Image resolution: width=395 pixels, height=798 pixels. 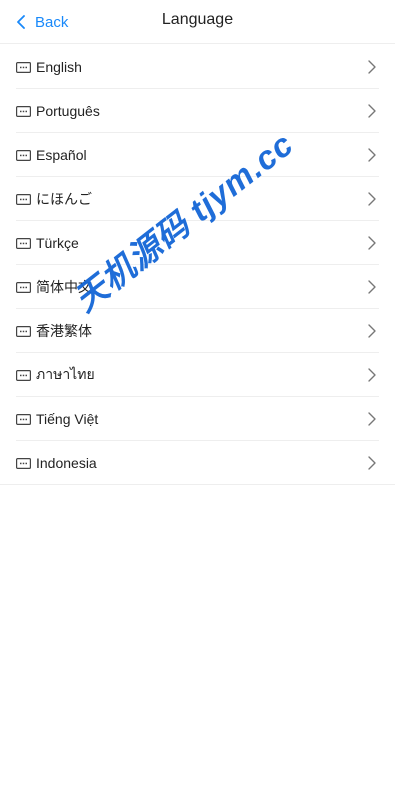 What do you see at coordinates (64, 331) in the screenshot?
I see `language-label: 香港繁体` at bounding box center [64, 331].